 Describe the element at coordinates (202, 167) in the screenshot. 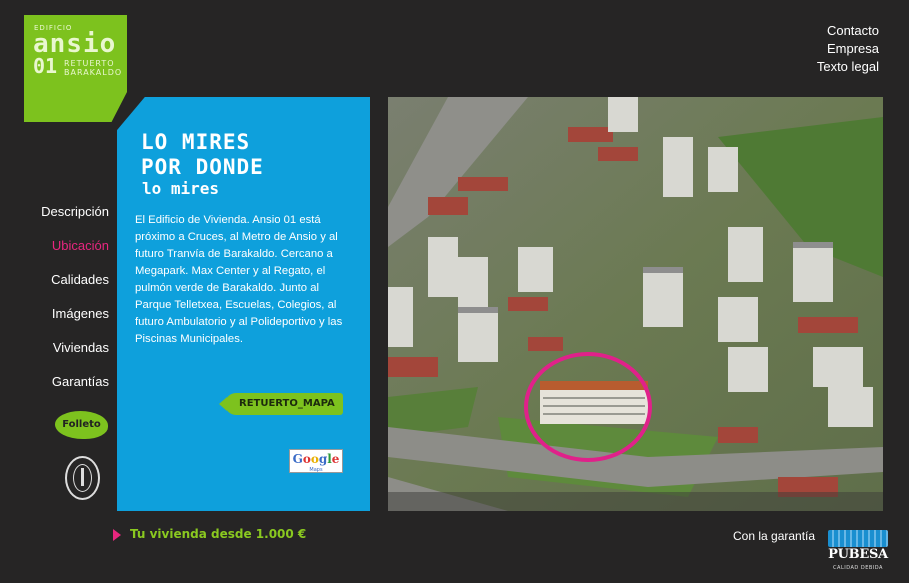

I see `headline-line2: POR DONDE` at that location.